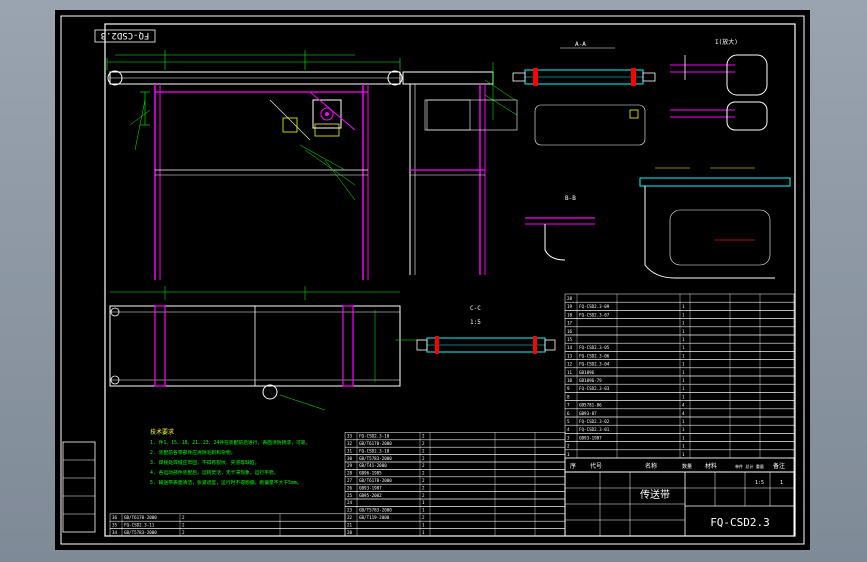  What do you see at coordinates (590, 405) in the screenshot?
I see `bom-right-cell-code: GB5781-86` at bounding box center [590, 405].